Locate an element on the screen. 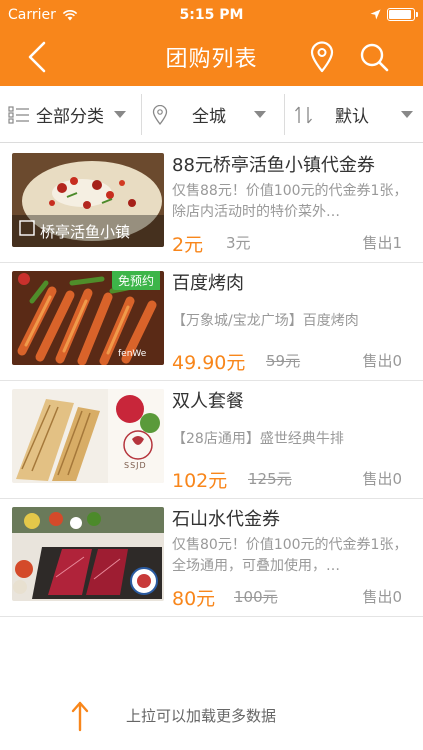 Image resolution: width=423 pixels, height=750 pixels. list-icon is located at coordinates (18, 114).